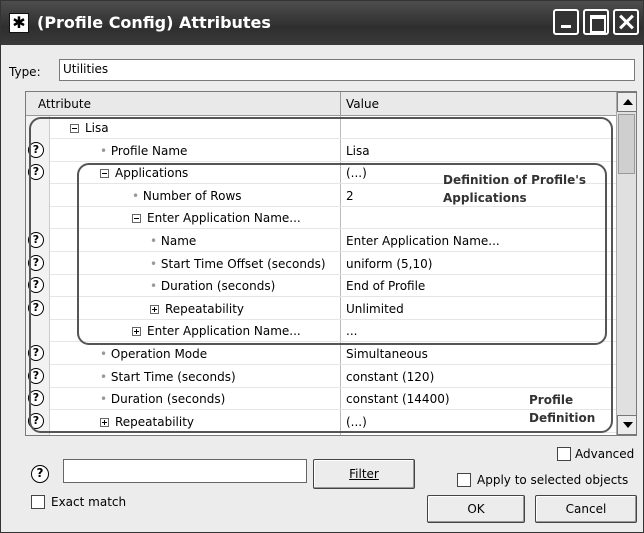 The width and height of the screenshot is (644, 533). Describe the element at coordinates (464, 480) in the screenshot. I see `apply-selected-checkbox` at that location.